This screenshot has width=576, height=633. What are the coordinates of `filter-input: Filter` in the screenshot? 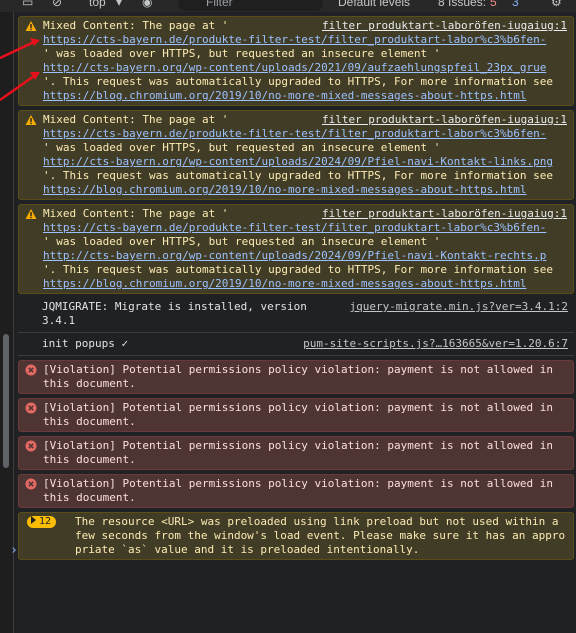 It's located at (250, 5).